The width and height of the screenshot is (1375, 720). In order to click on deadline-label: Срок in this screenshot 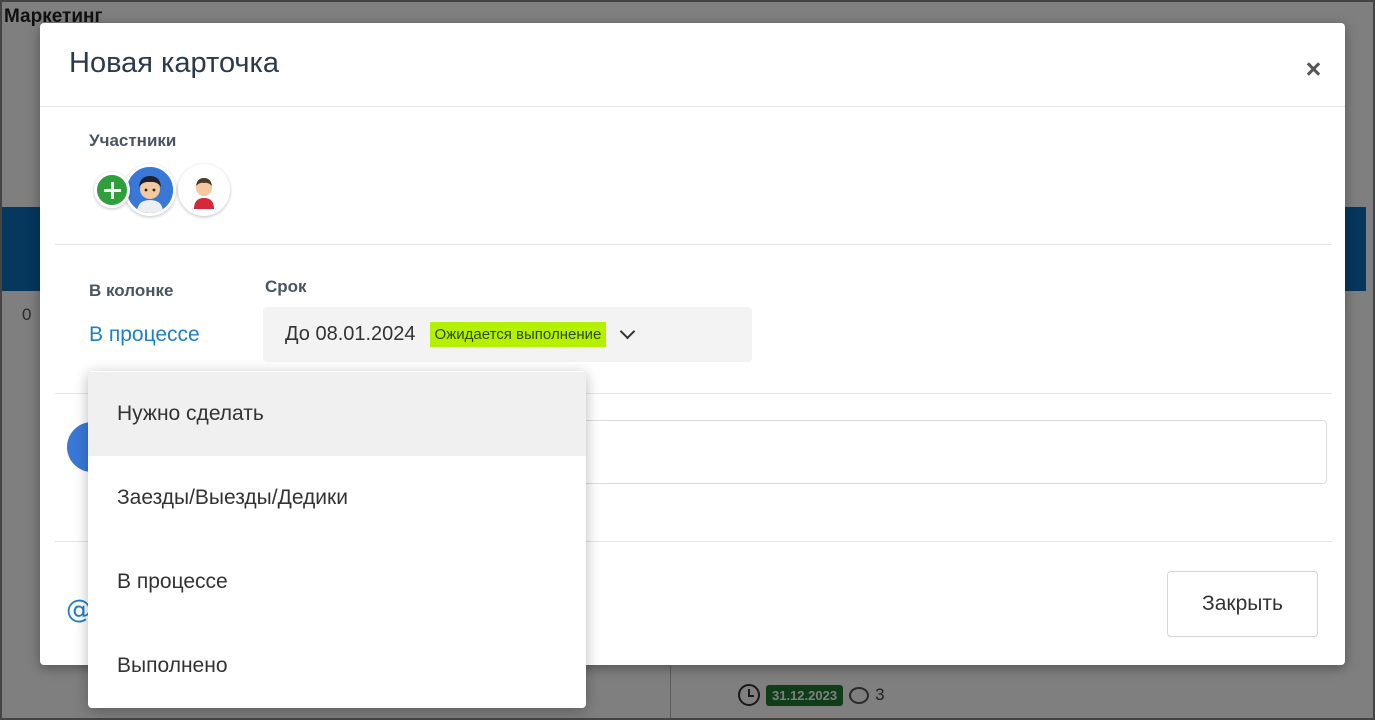, I will do `click(286, 286)`.